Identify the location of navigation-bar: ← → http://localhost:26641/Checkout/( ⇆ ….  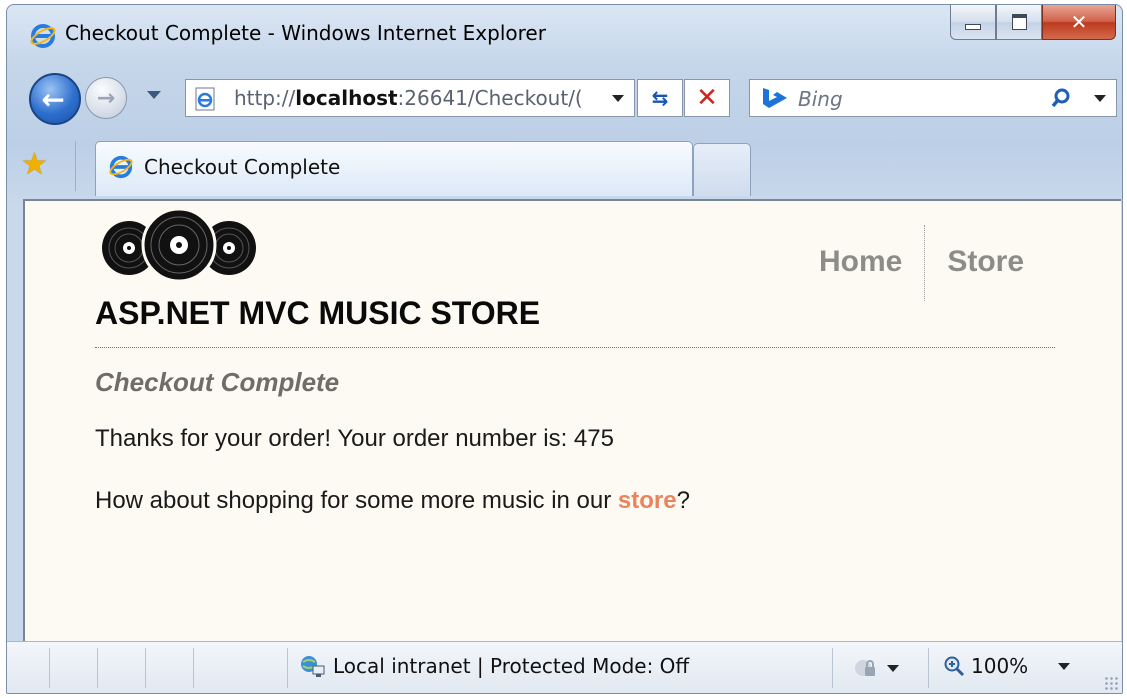
(564, 98).